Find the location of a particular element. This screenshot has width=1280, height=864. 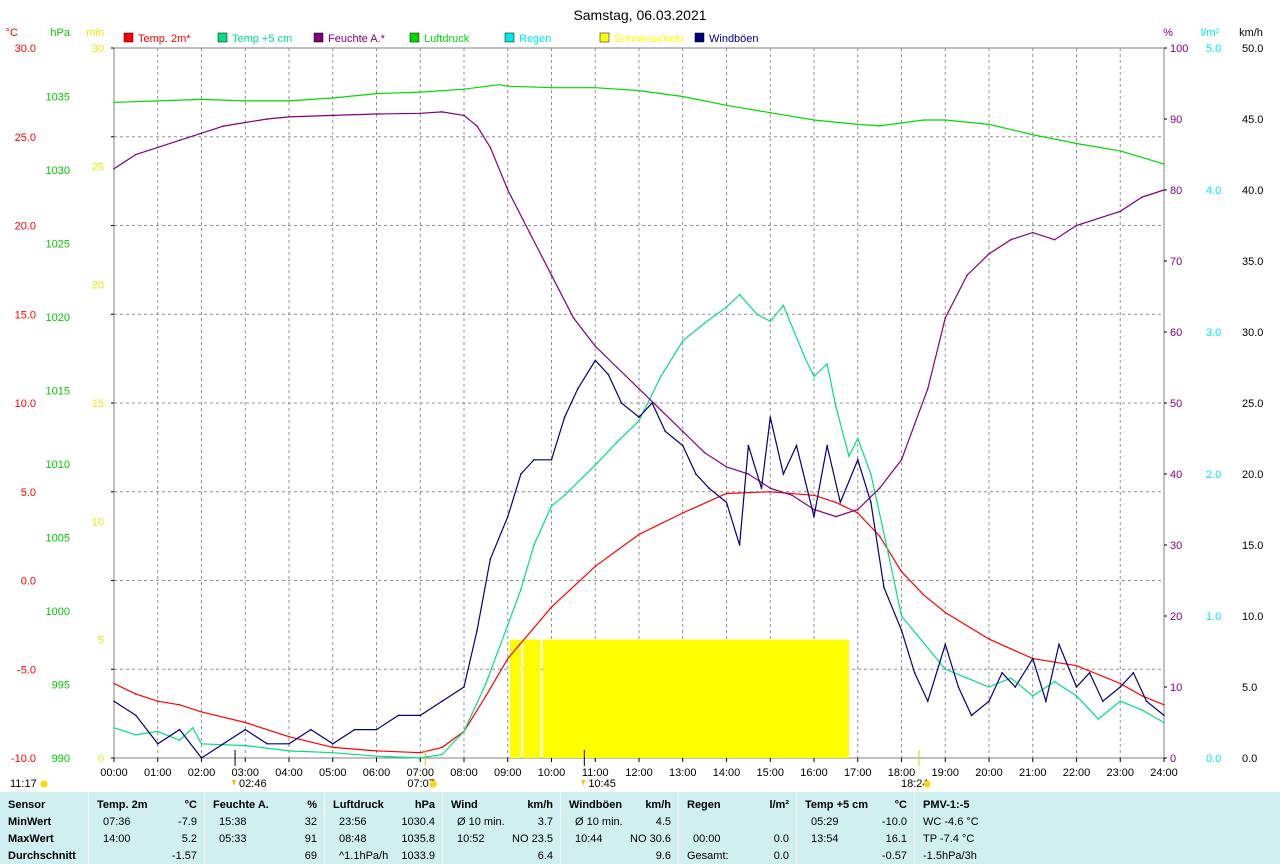

time-label: 08:00 is located at coordinates (464, 773).